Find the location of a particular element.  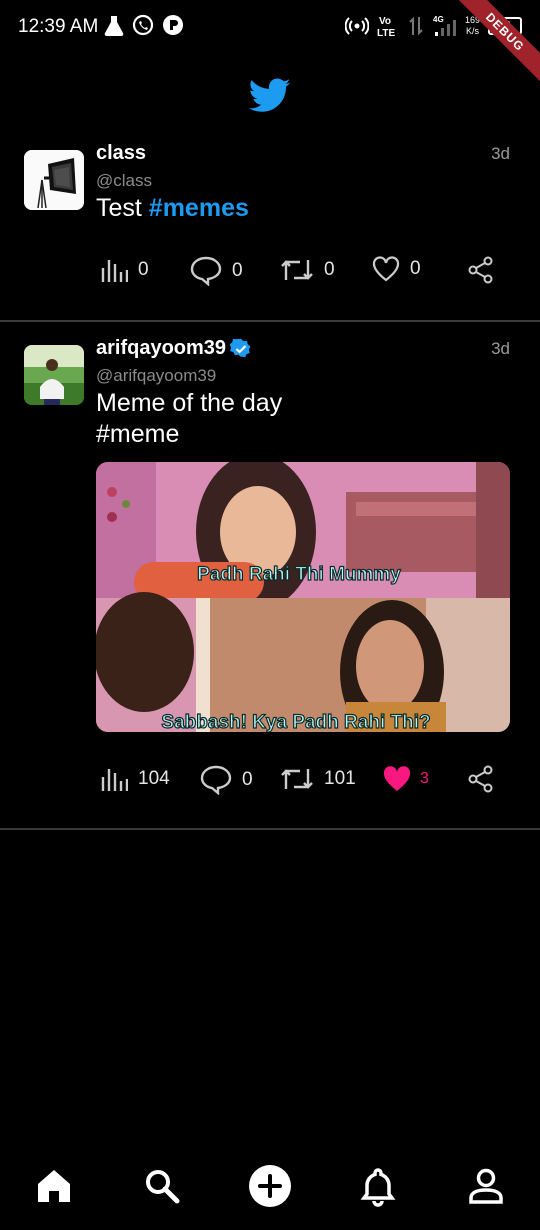

tweet-text-line: Meme of the day is located at coordinates (189, 403).